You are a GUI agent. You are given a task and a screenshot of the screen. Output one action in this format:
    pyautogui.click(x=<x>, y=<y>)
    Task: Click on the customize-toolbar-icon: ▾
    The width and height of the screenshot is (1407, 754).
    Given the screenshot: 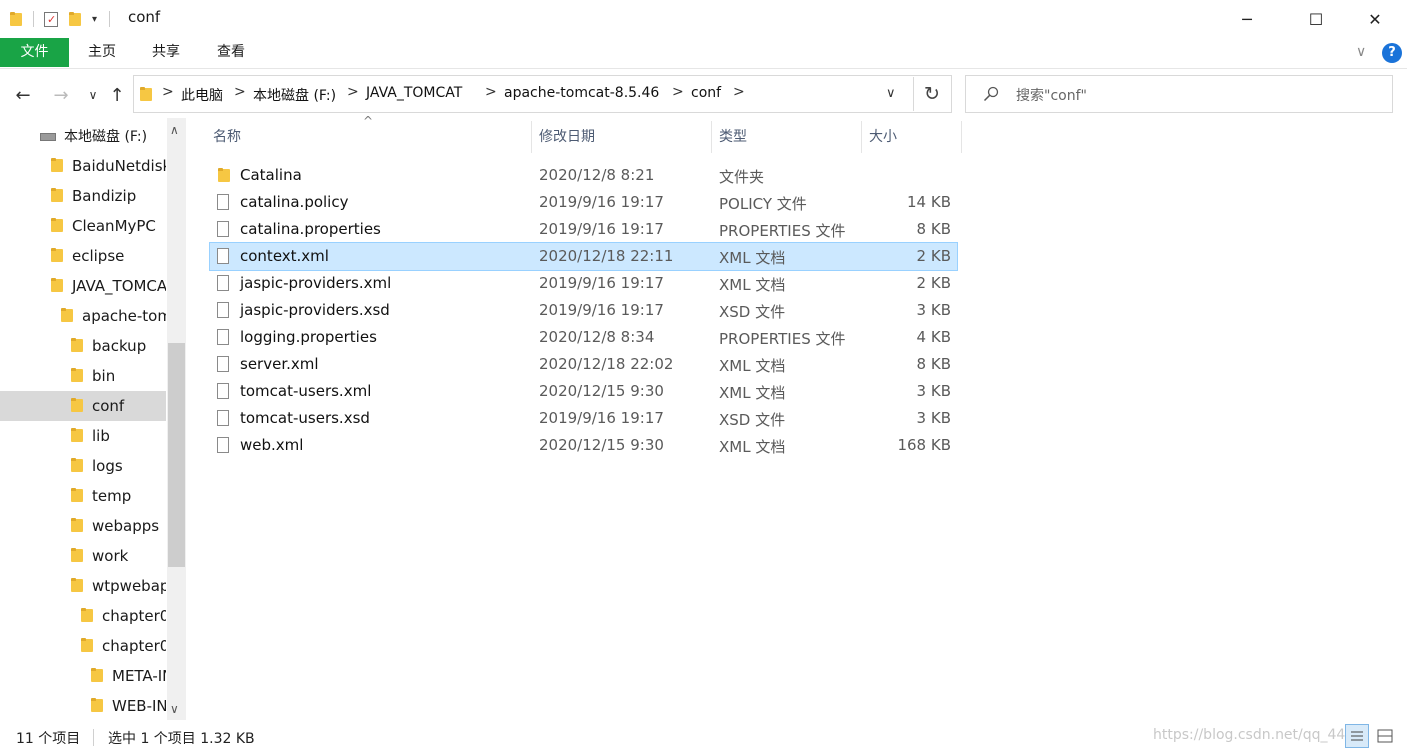 What is the action you would take?
    pyautogui.click(x=94, y=19)
    